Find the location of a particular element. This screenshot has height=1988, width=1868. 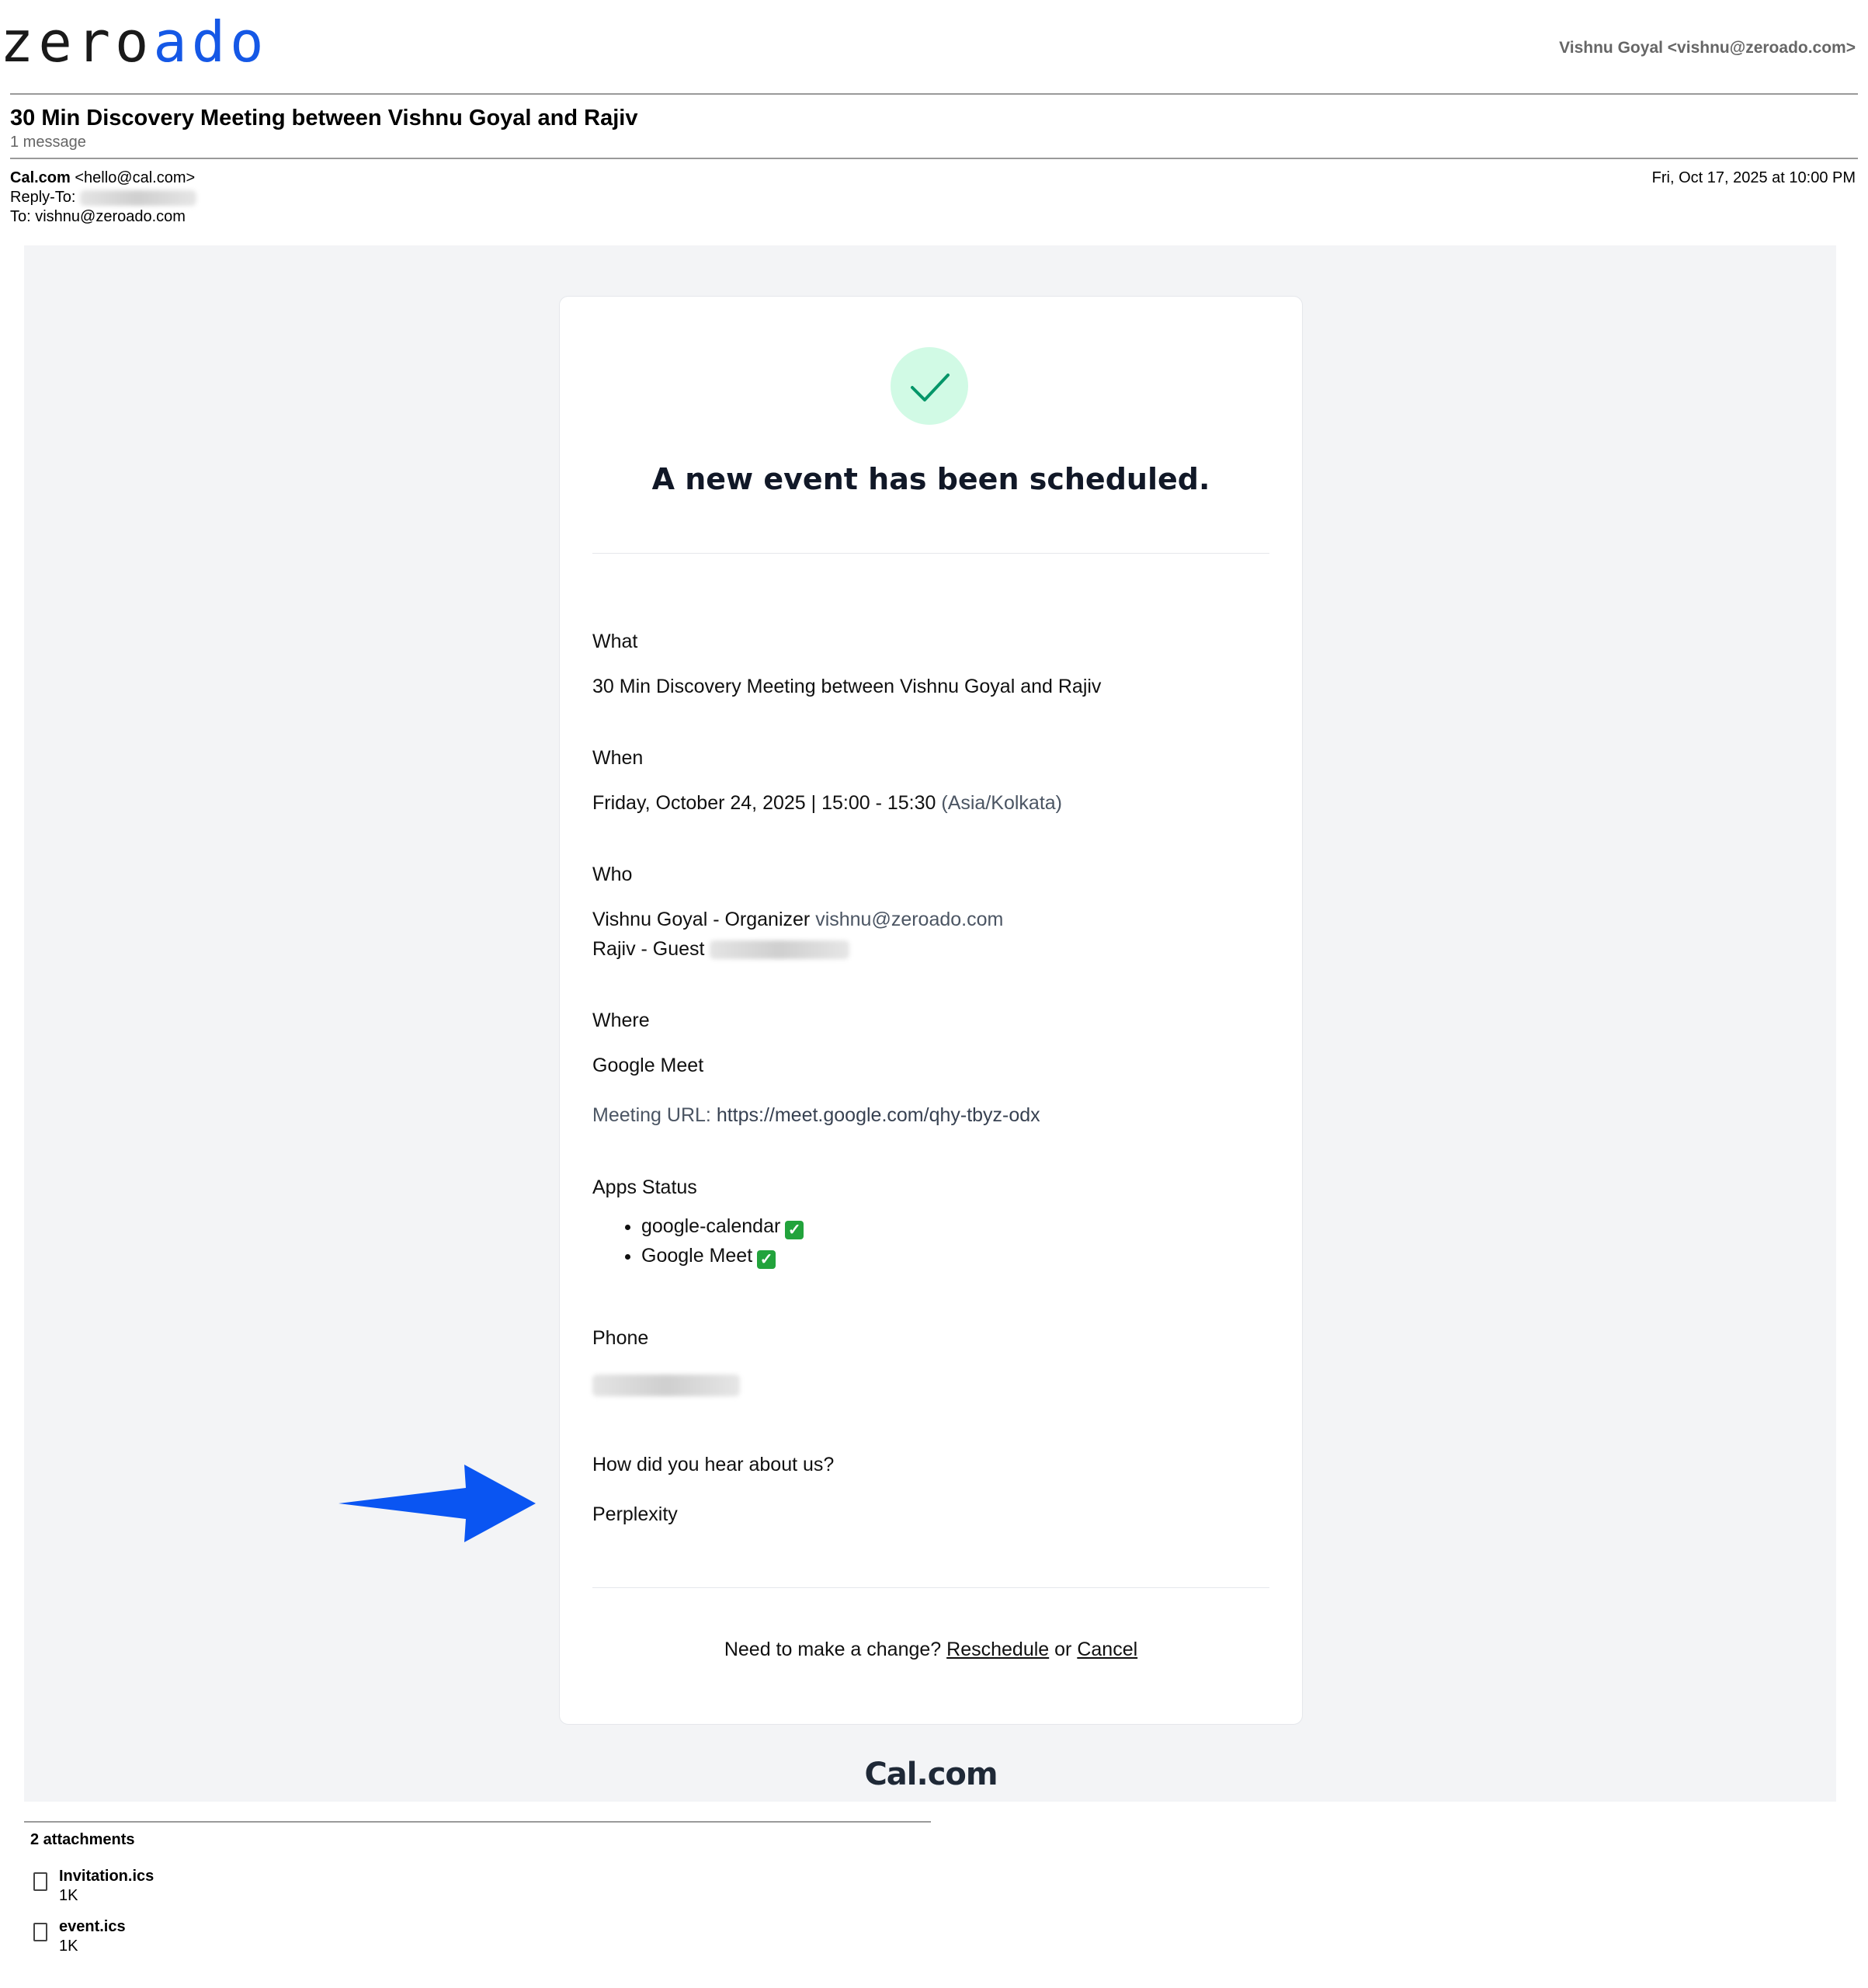

redacted-phone is located at coordinates (666, 1385).